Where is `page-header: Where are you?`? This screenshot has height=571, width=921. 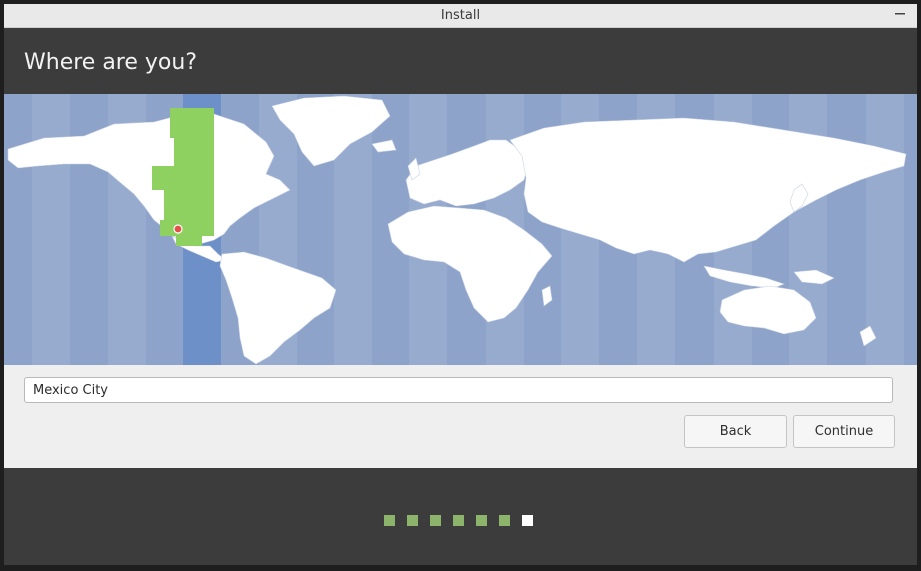
page-header: Where are you? is located at coordinates (460, 61).